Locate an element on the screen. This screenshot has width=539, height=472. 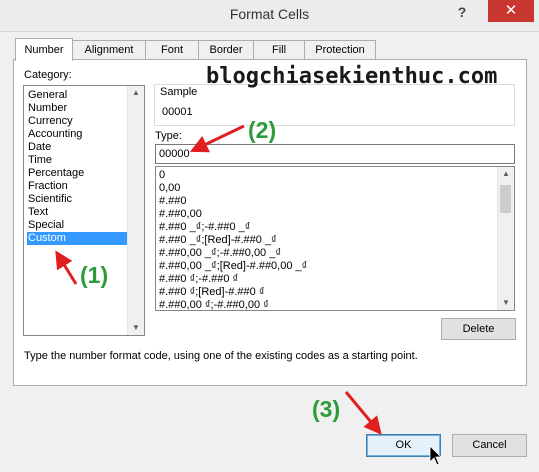
arrow-to-custom is located at coordinates (66, 267).